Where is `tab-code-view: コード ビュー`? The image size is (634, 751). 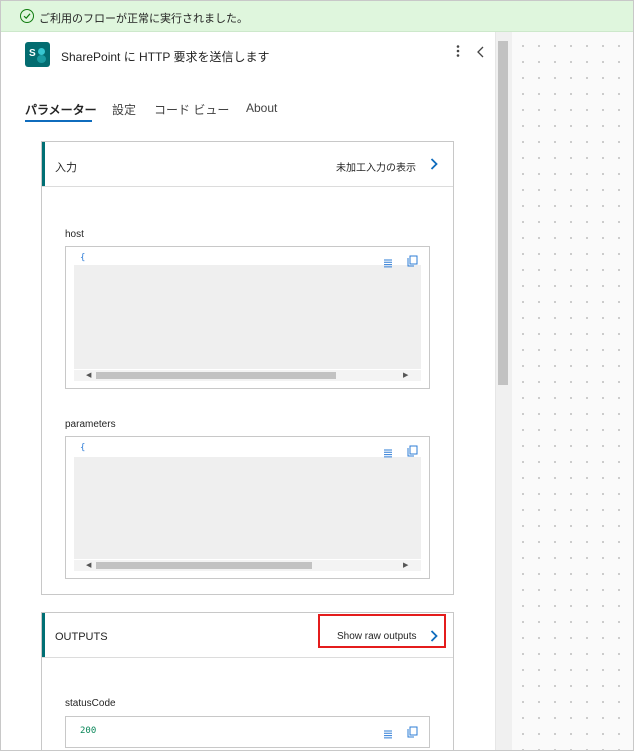 tab-code-view: コード ビュー is located at coordinates (191, 109).